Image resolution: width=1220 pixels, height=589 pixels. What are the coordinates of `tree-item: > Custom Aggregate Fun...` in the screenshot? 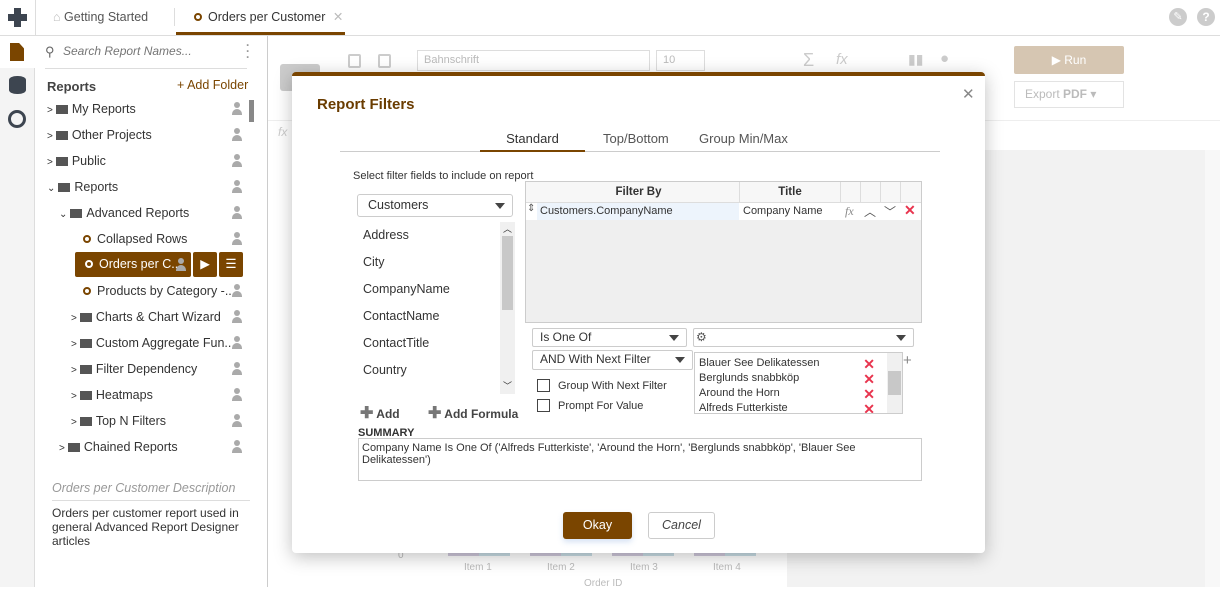 It's located at (156, 343).